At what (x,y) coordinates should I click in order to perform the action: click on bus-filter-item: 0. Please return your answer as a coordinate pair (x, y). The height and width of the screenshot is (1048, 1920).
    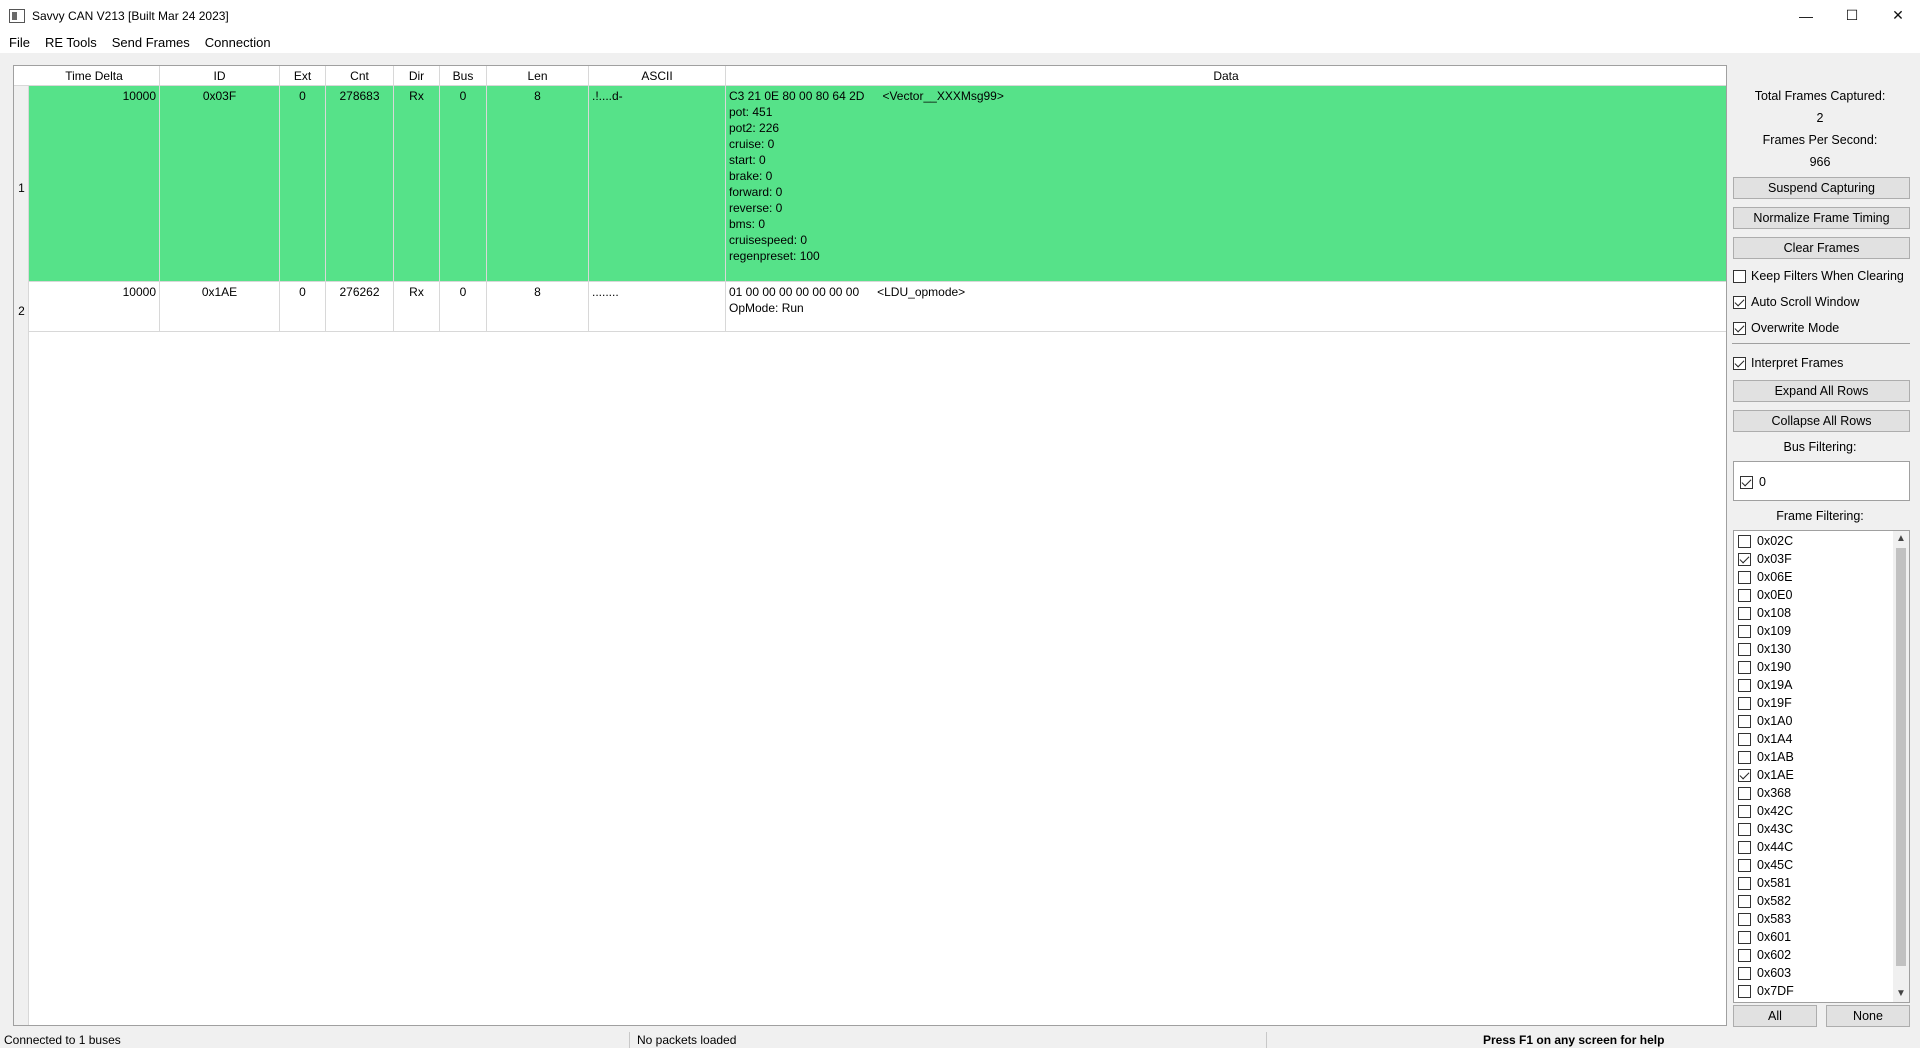
    Looking at the image, I should click on (1753, 482).